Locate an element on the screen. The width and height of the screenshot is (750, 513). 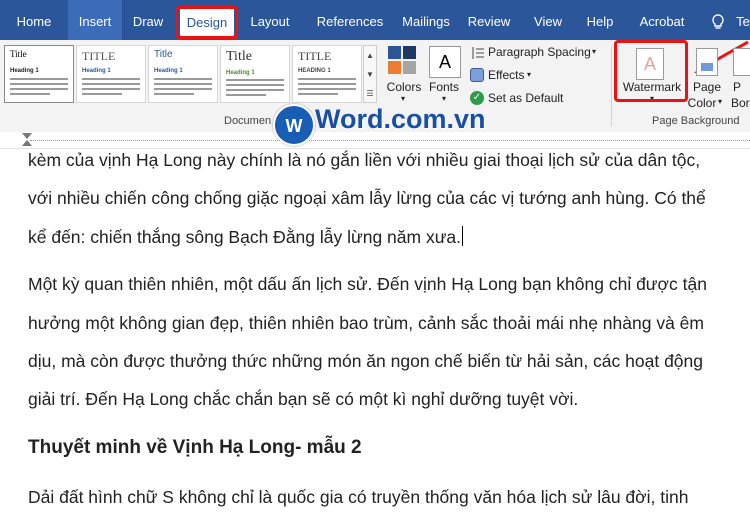
tab-layout: Layout is located at coordinates (270, 20).